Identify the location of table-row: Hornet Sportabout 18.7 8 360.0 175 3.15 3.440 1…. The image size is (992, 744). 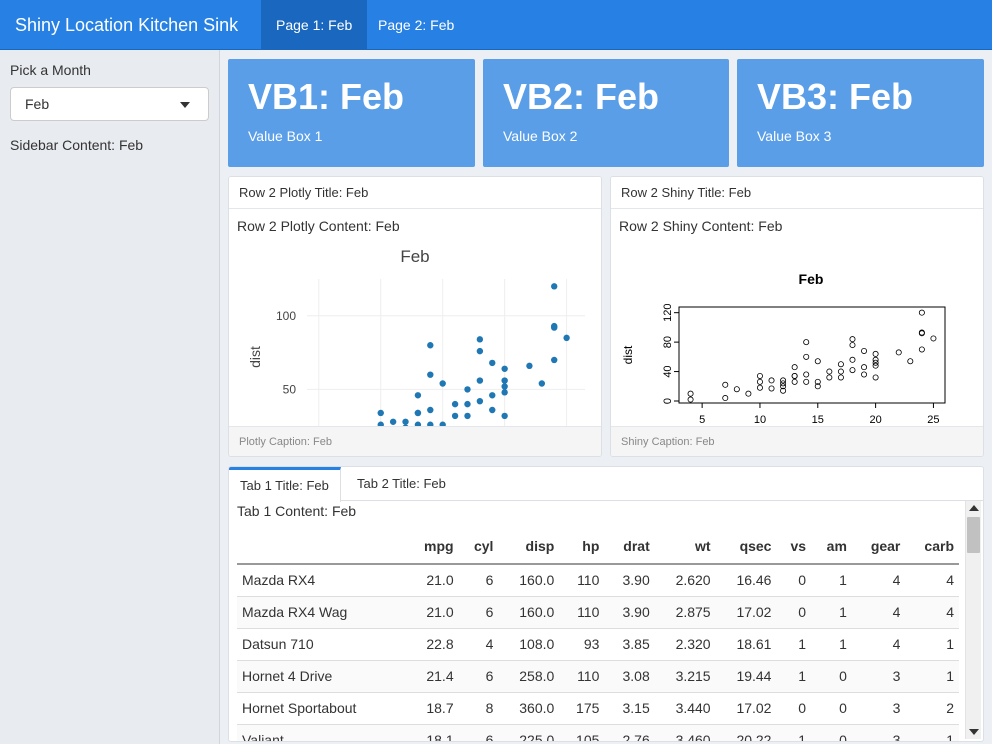
(598, 708).